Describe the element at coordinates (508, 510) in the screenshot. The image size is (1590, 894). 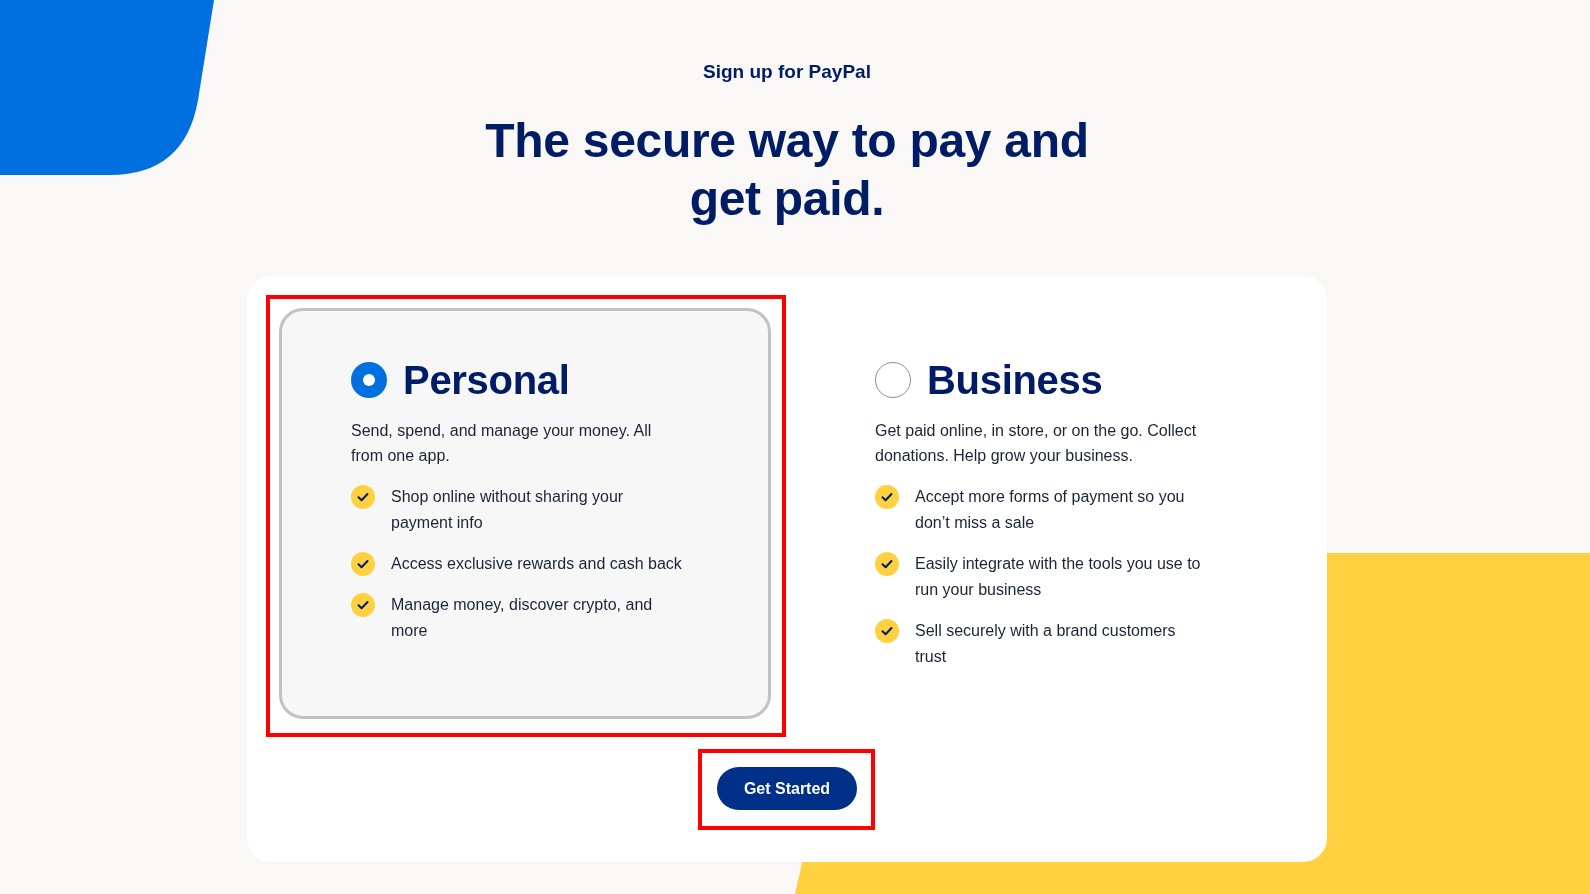
I see `feature-text: Shop online without sharing your payment info` at that location.